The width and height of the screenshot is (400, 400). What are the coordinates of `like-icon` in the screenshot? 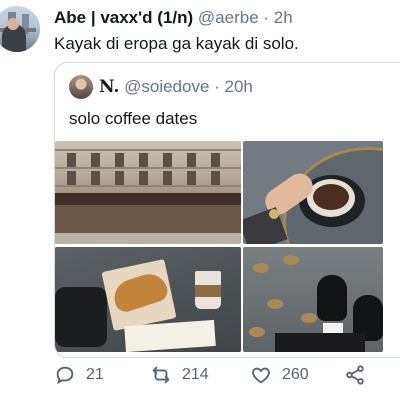 It's located at (261, 375).